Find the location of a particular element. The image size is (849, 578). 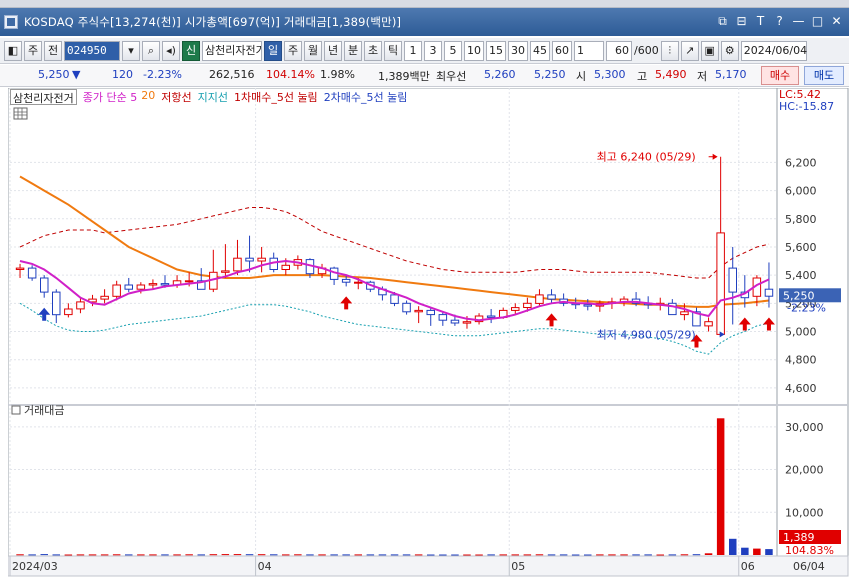

interval-3: 3 is located at coordinates (433, 50).